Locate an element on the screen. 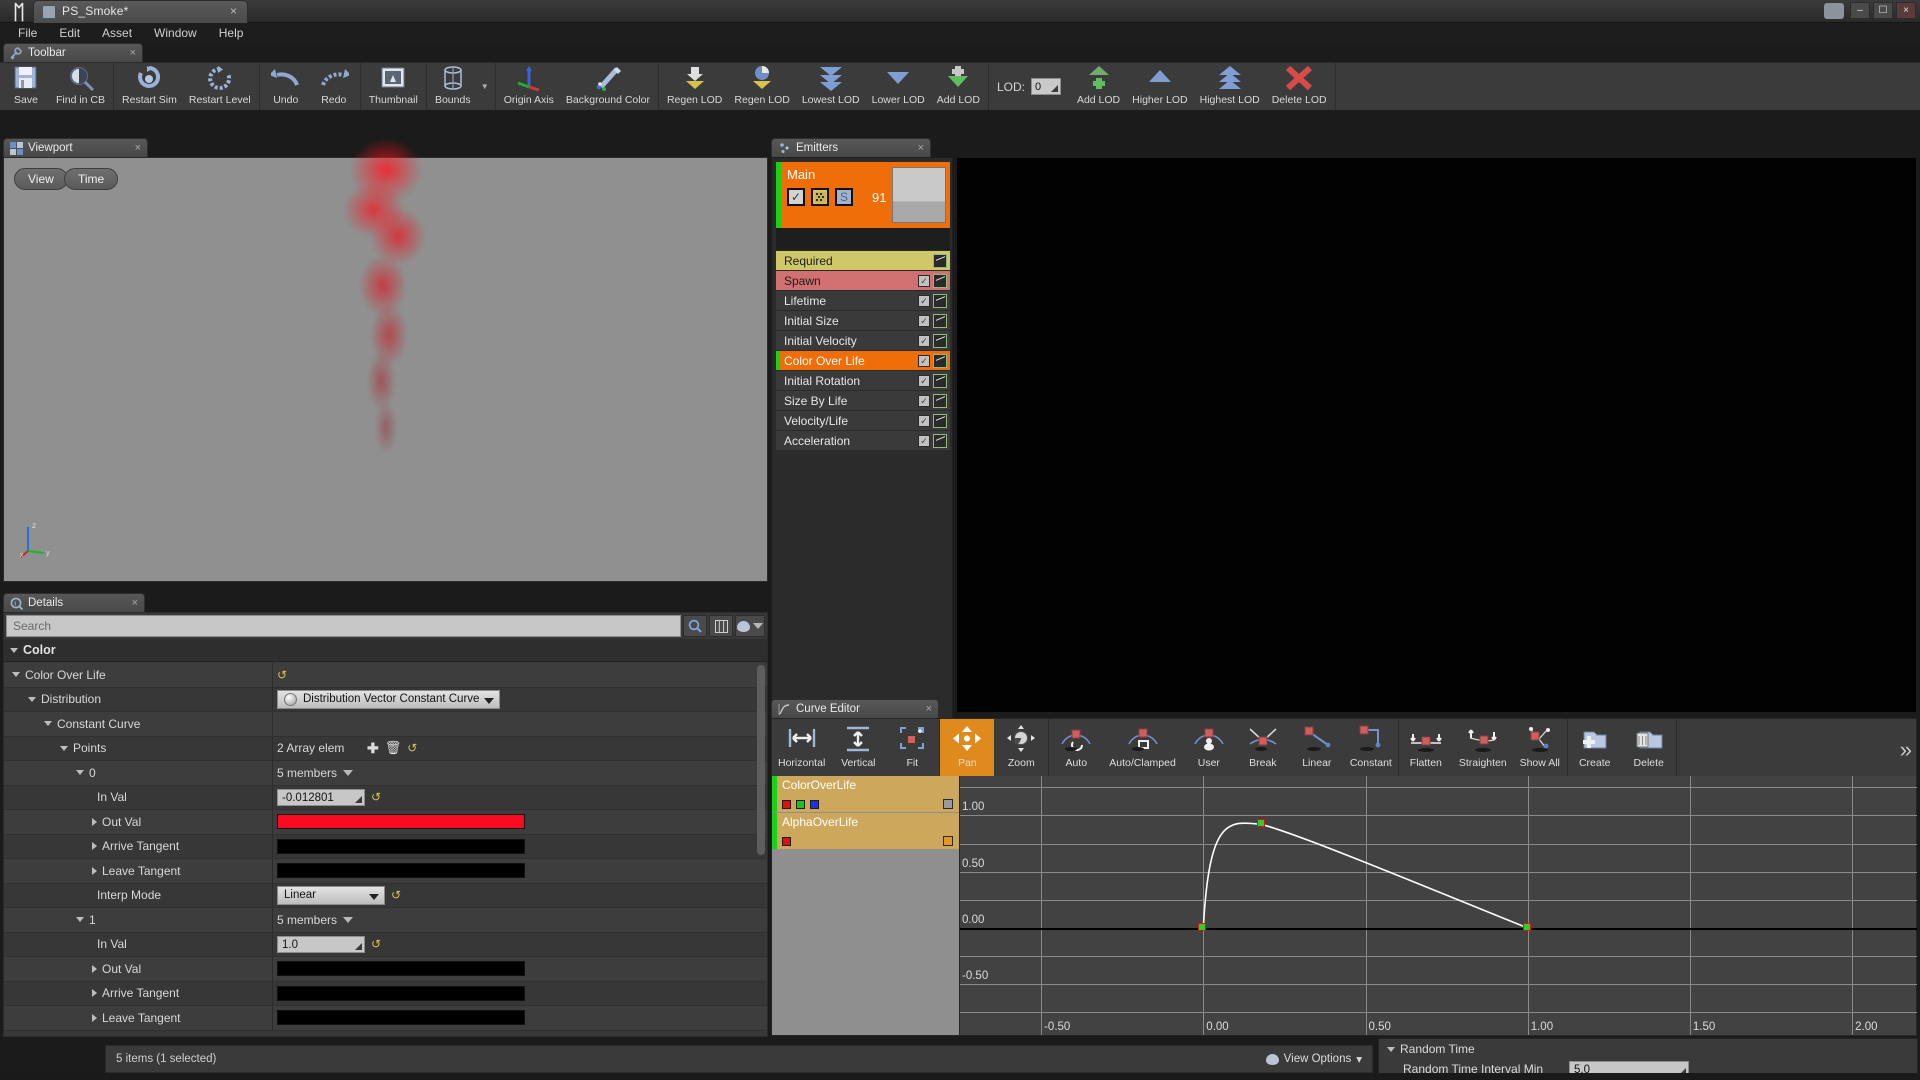 This screenshot has height=1080, width=1920. property-row: Color Over Life ↺ is located at coordinates (385, 675).